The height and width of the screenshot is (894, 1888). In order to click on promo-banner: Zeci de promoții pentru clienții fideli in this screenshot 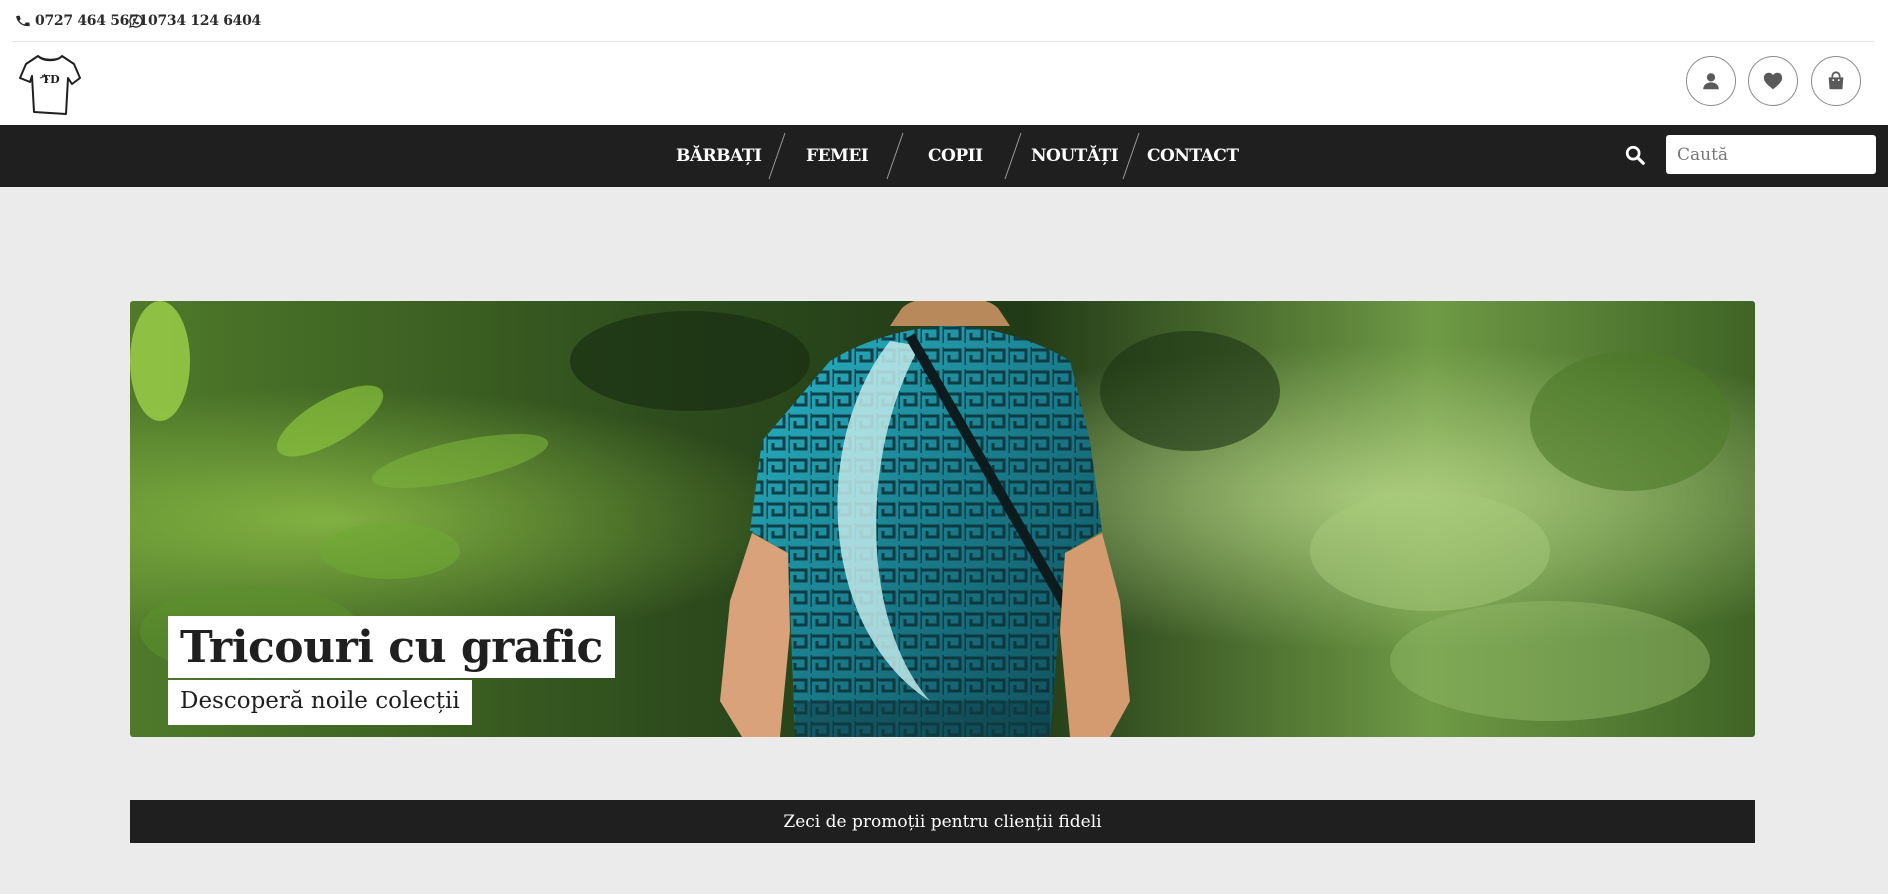, I will do `click(942, 821)`.